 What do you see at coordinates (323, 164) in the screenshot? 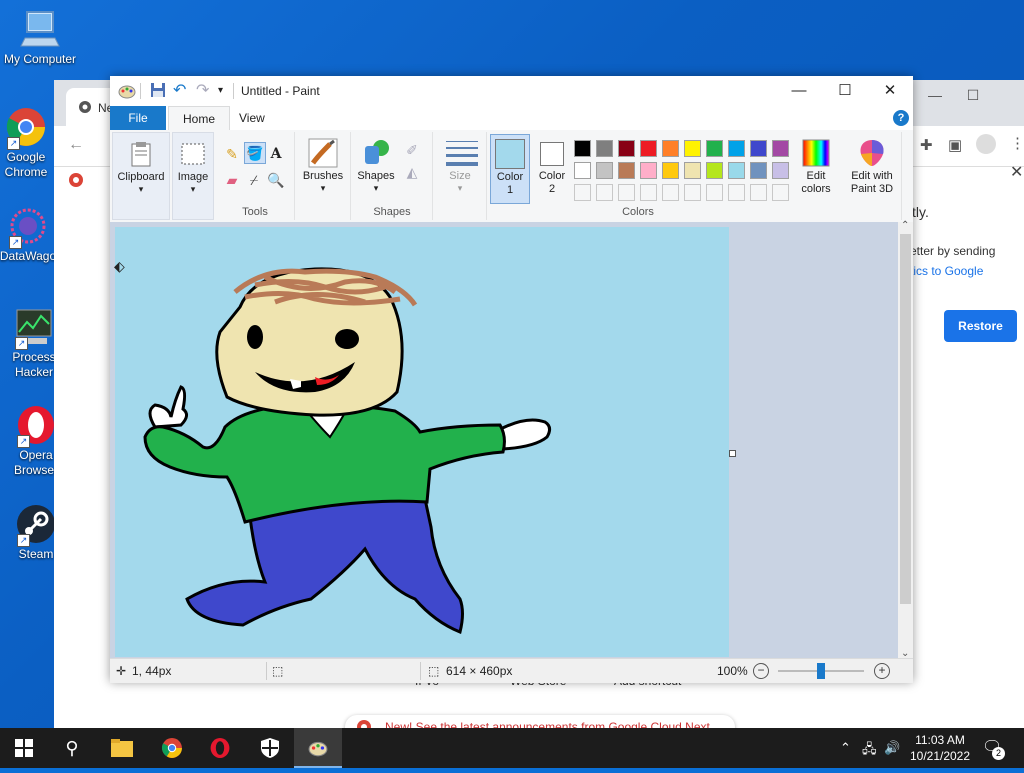
I see `brushes-button: Brushes ▾` at bounding box center [323, 164].